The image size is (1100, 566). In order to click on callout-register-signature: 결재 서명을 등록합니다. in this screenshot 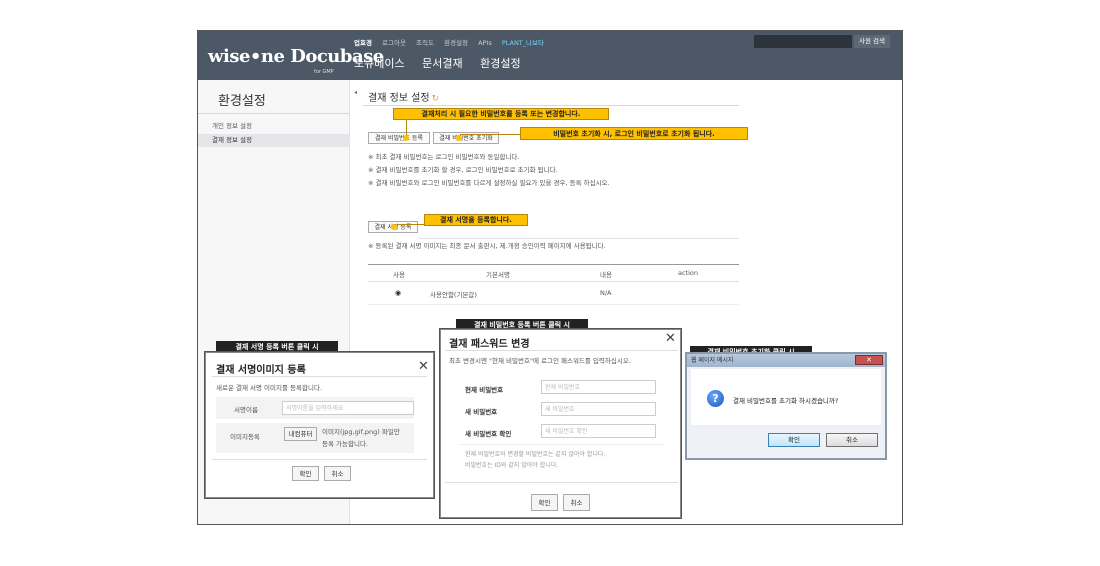, I will do `click(476, 220)`.